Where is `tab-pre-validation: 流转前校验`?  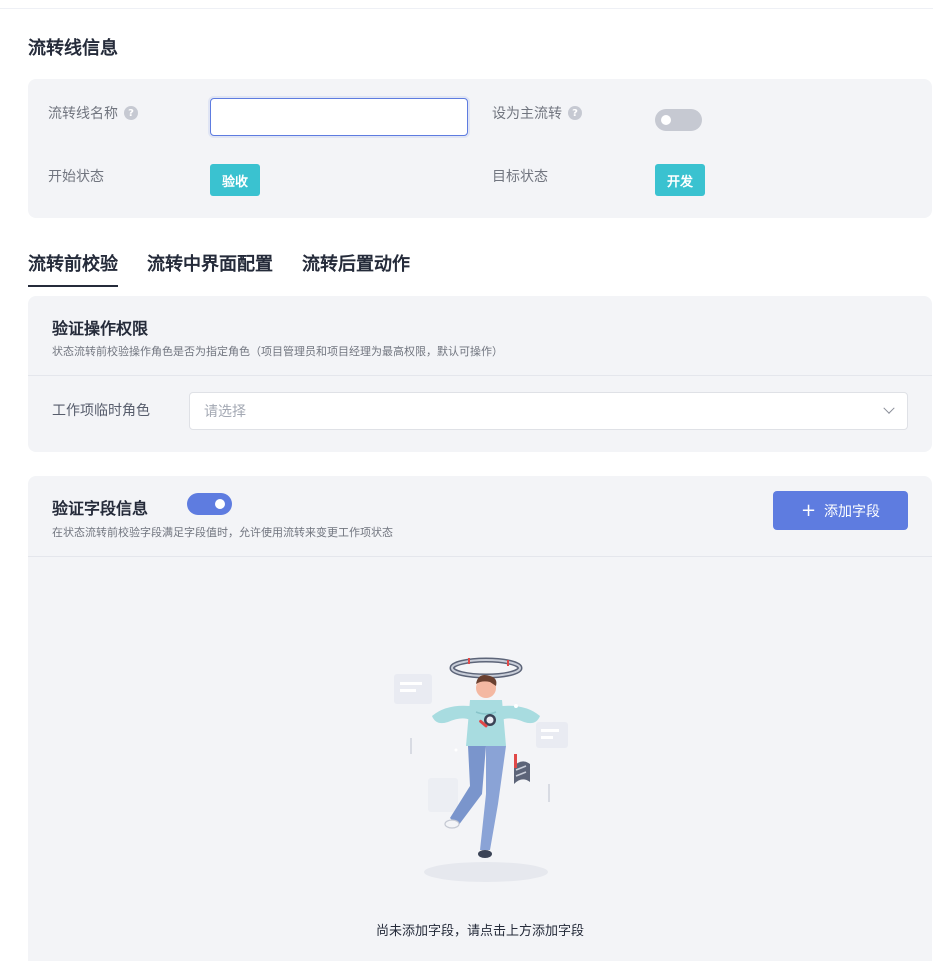 tab-pre-validation: 流转前校验 is located at coordinates (73, 268).